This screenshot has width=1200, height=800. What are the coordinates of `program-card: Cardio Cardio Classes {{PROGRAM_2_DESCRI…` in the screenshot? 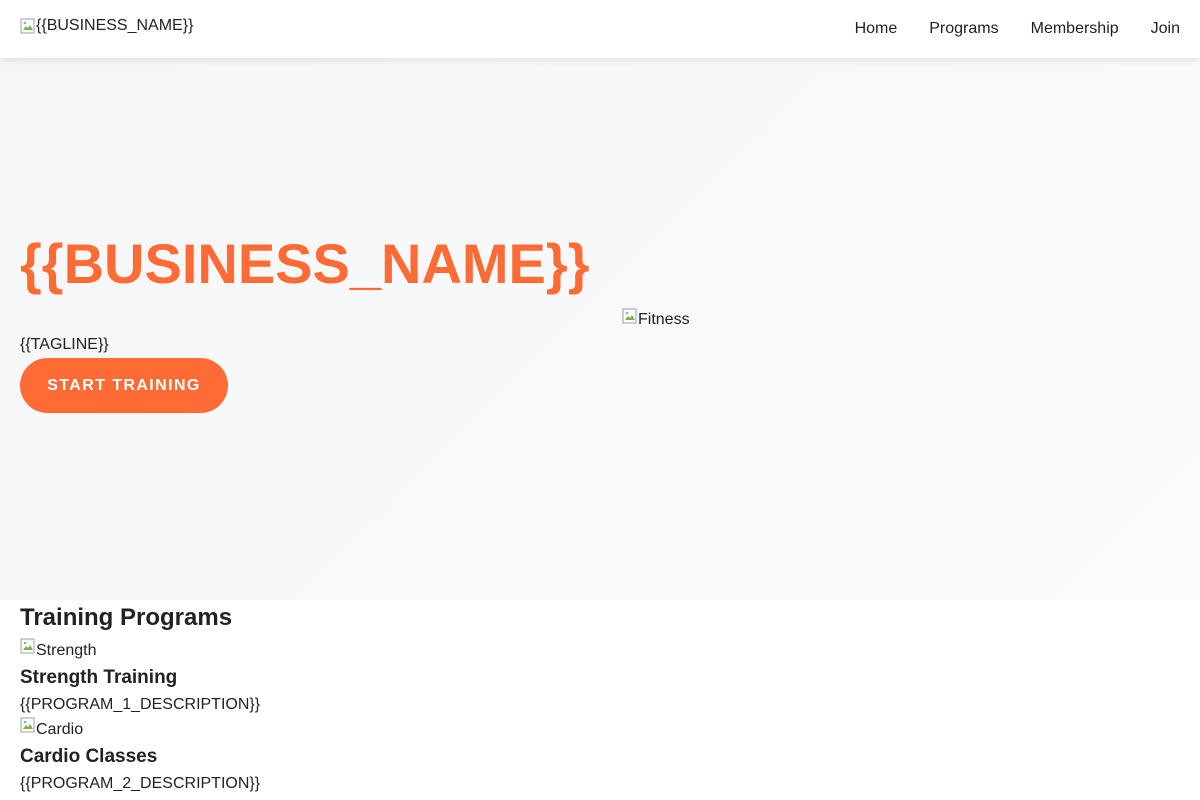 It's located at (600, 755).